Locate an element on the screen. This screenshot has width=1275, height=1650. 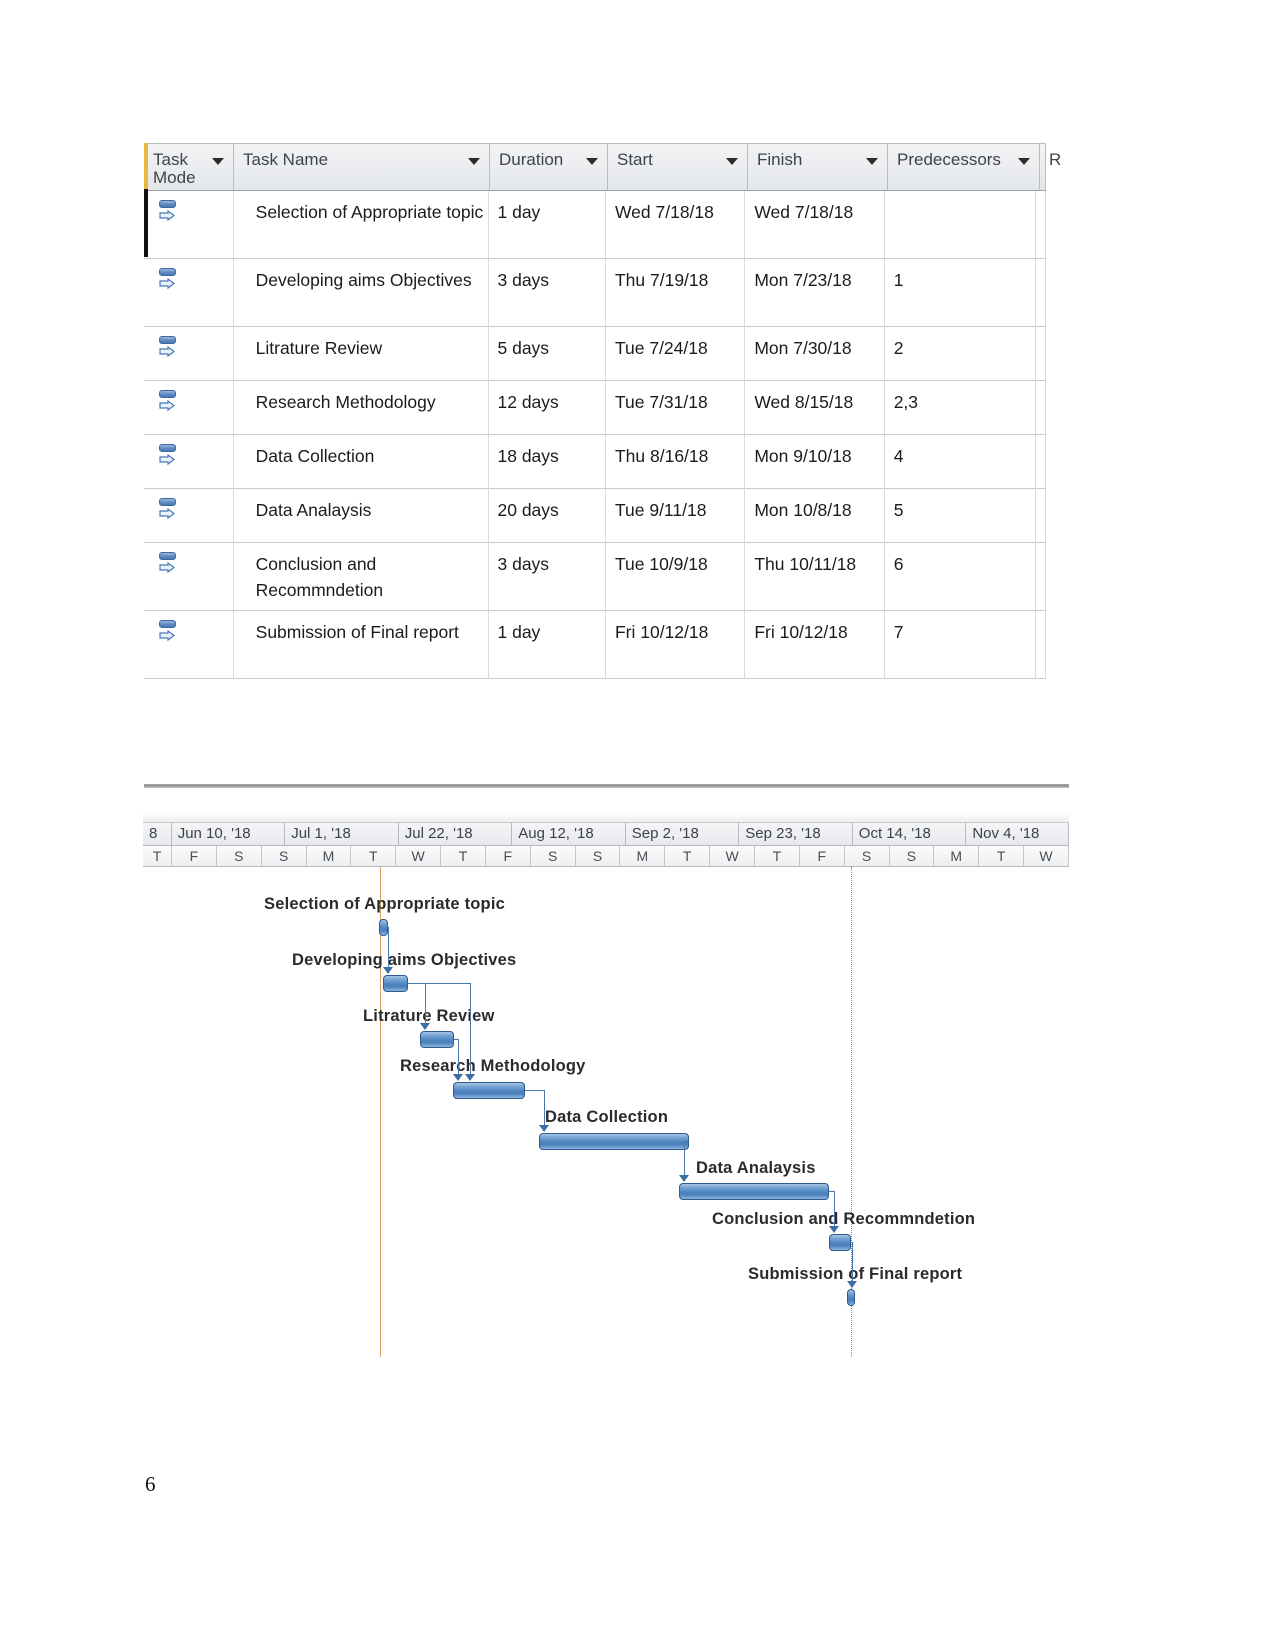
cell-start: Tue 10/9/18 is located at coordinates (675, 577).